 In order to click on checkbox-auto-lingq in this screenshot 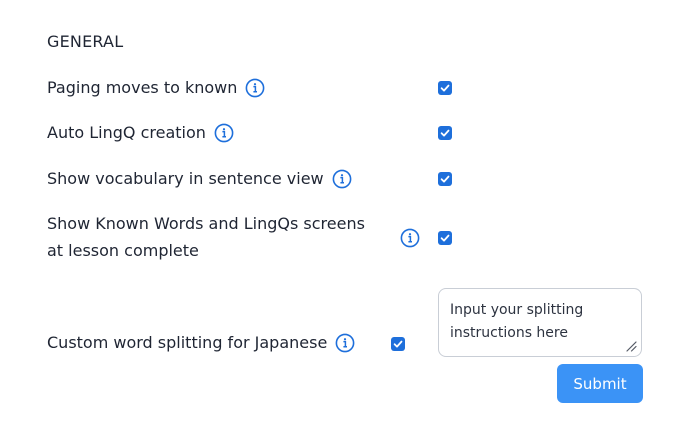, I will do `click(445, 133)`.